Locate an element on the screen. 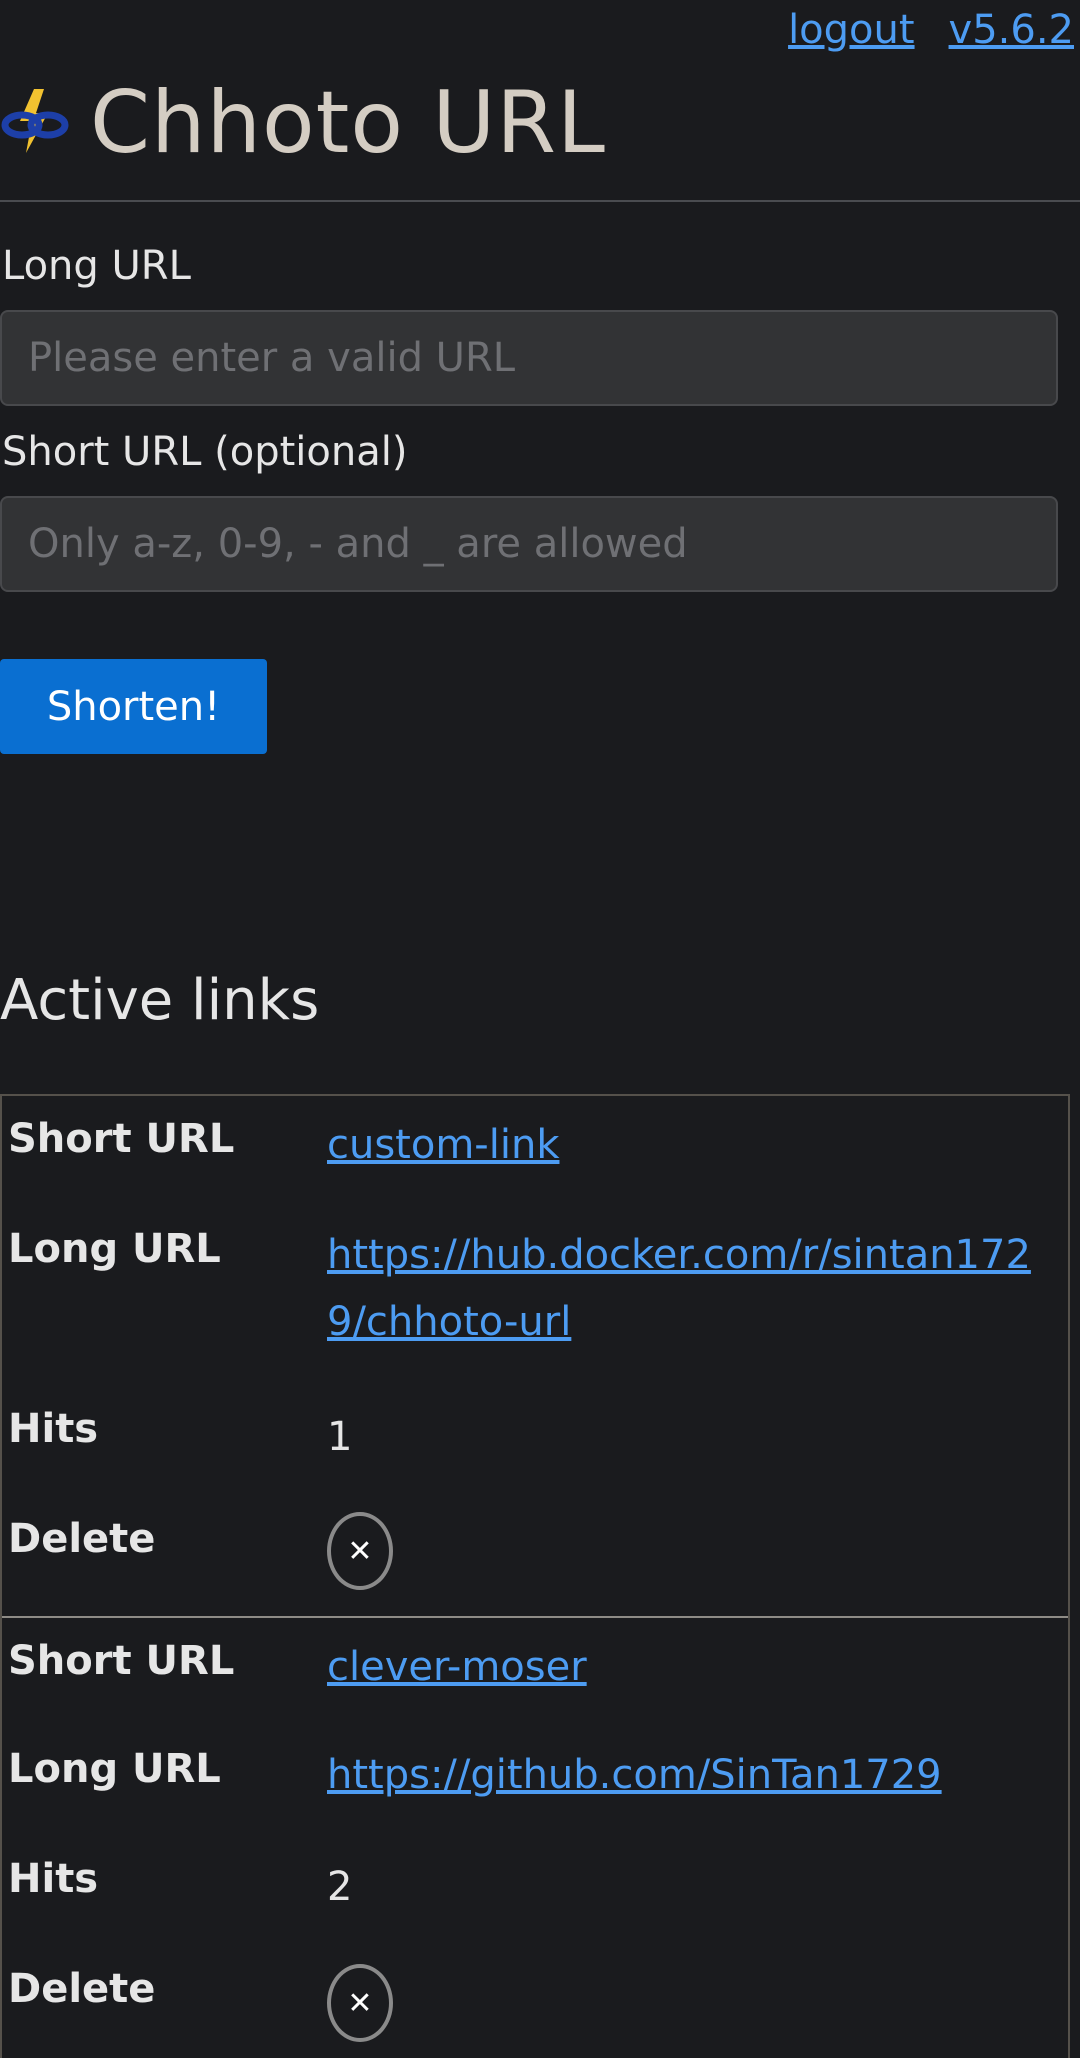 The width and height of the screenshot is (1080, 2058). top-nav: logout v5.6.2 is located at coordinates (931, 30).